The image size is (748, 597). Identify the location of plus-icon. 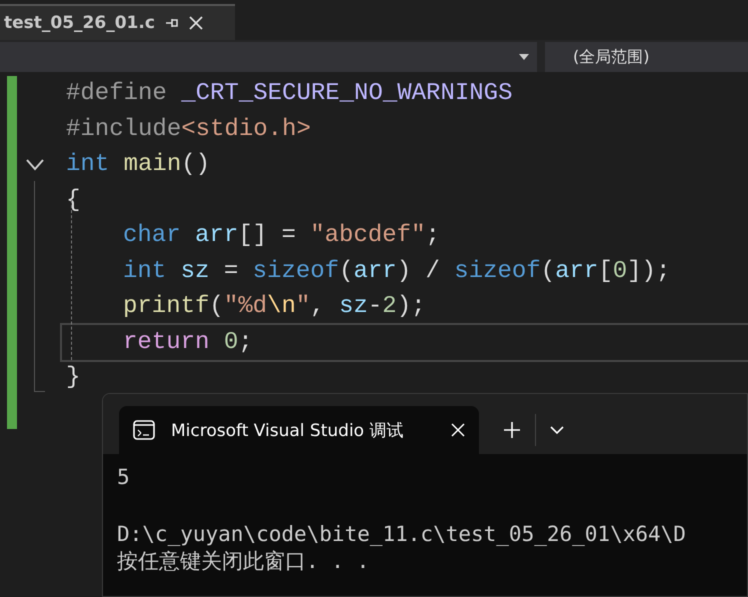
(512, 430).